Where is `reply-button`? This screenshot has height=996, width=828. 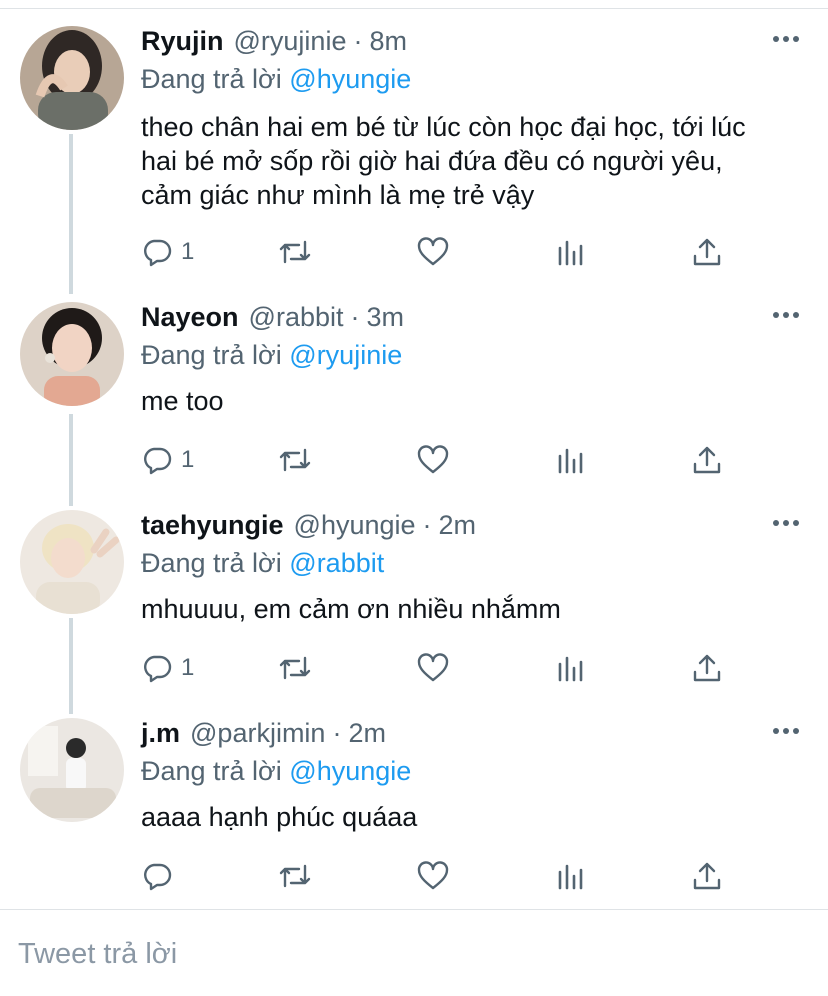
reply-button is located at coordinates (161, 876).